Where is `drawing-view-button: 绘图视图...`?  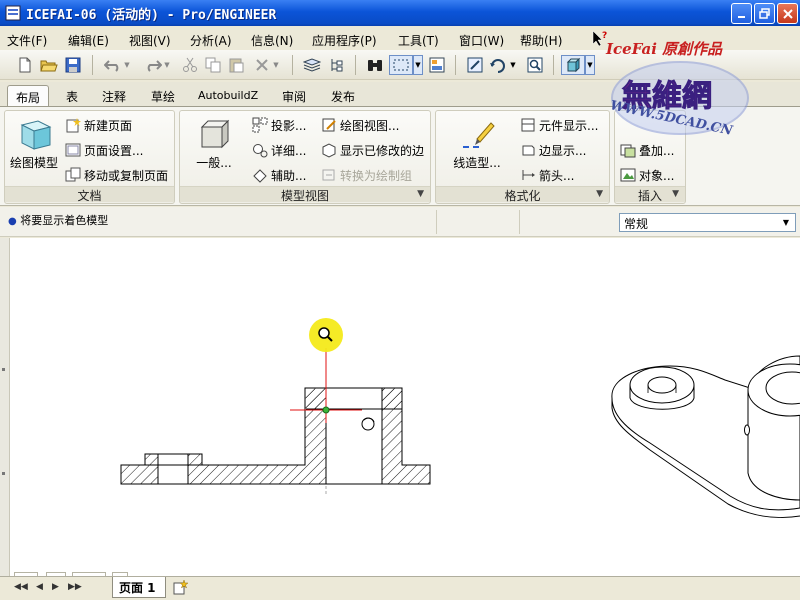
drawing-view-button: 绘图视图... is located at coordinates (360, 125).